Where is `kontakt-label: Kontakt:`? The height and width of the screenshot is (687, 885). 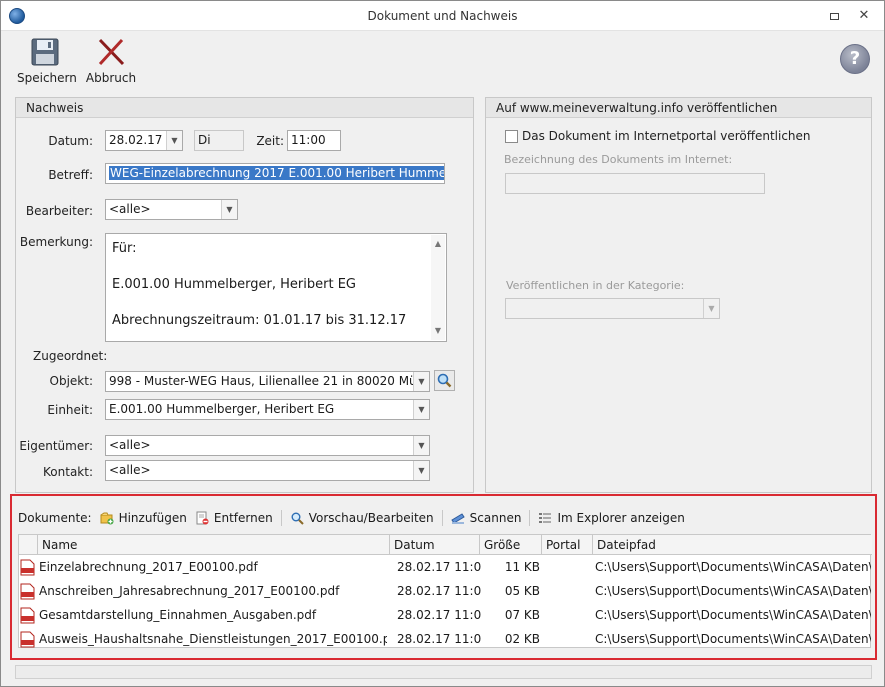
kontakt-label: Kontakt: is located at coordinates (68, 472).